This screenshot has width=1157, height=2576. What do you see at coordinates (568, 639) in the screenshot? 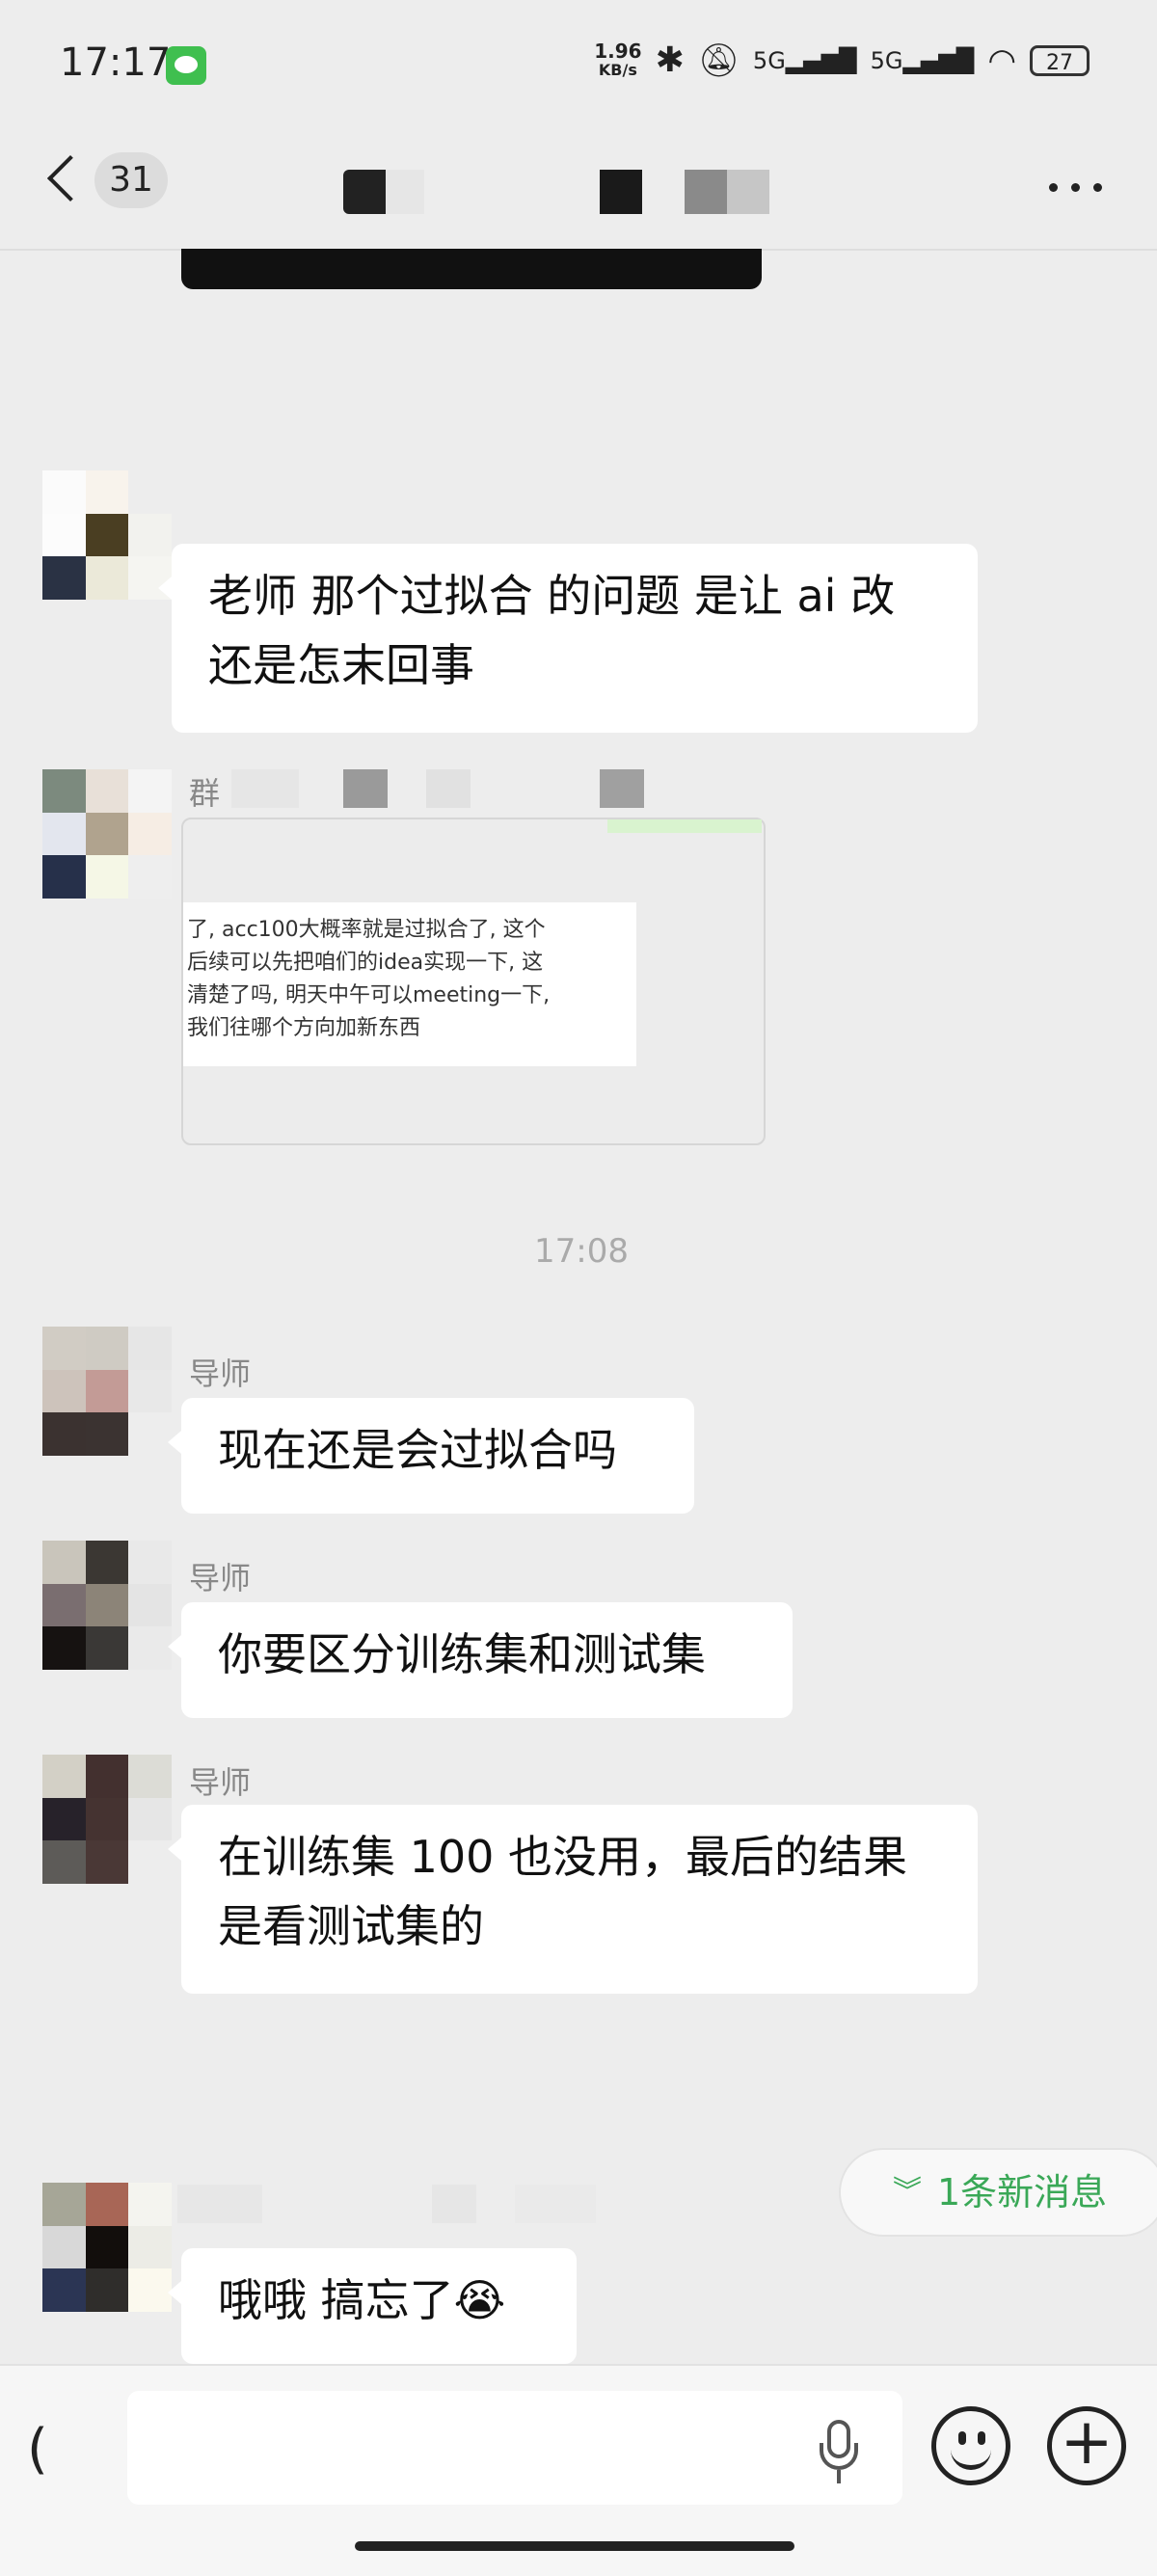
I see `message-bubble: 老师 那个过拟合 的问题 是让 ai 改 还是怎末回事` at bounding box center [568, 639].